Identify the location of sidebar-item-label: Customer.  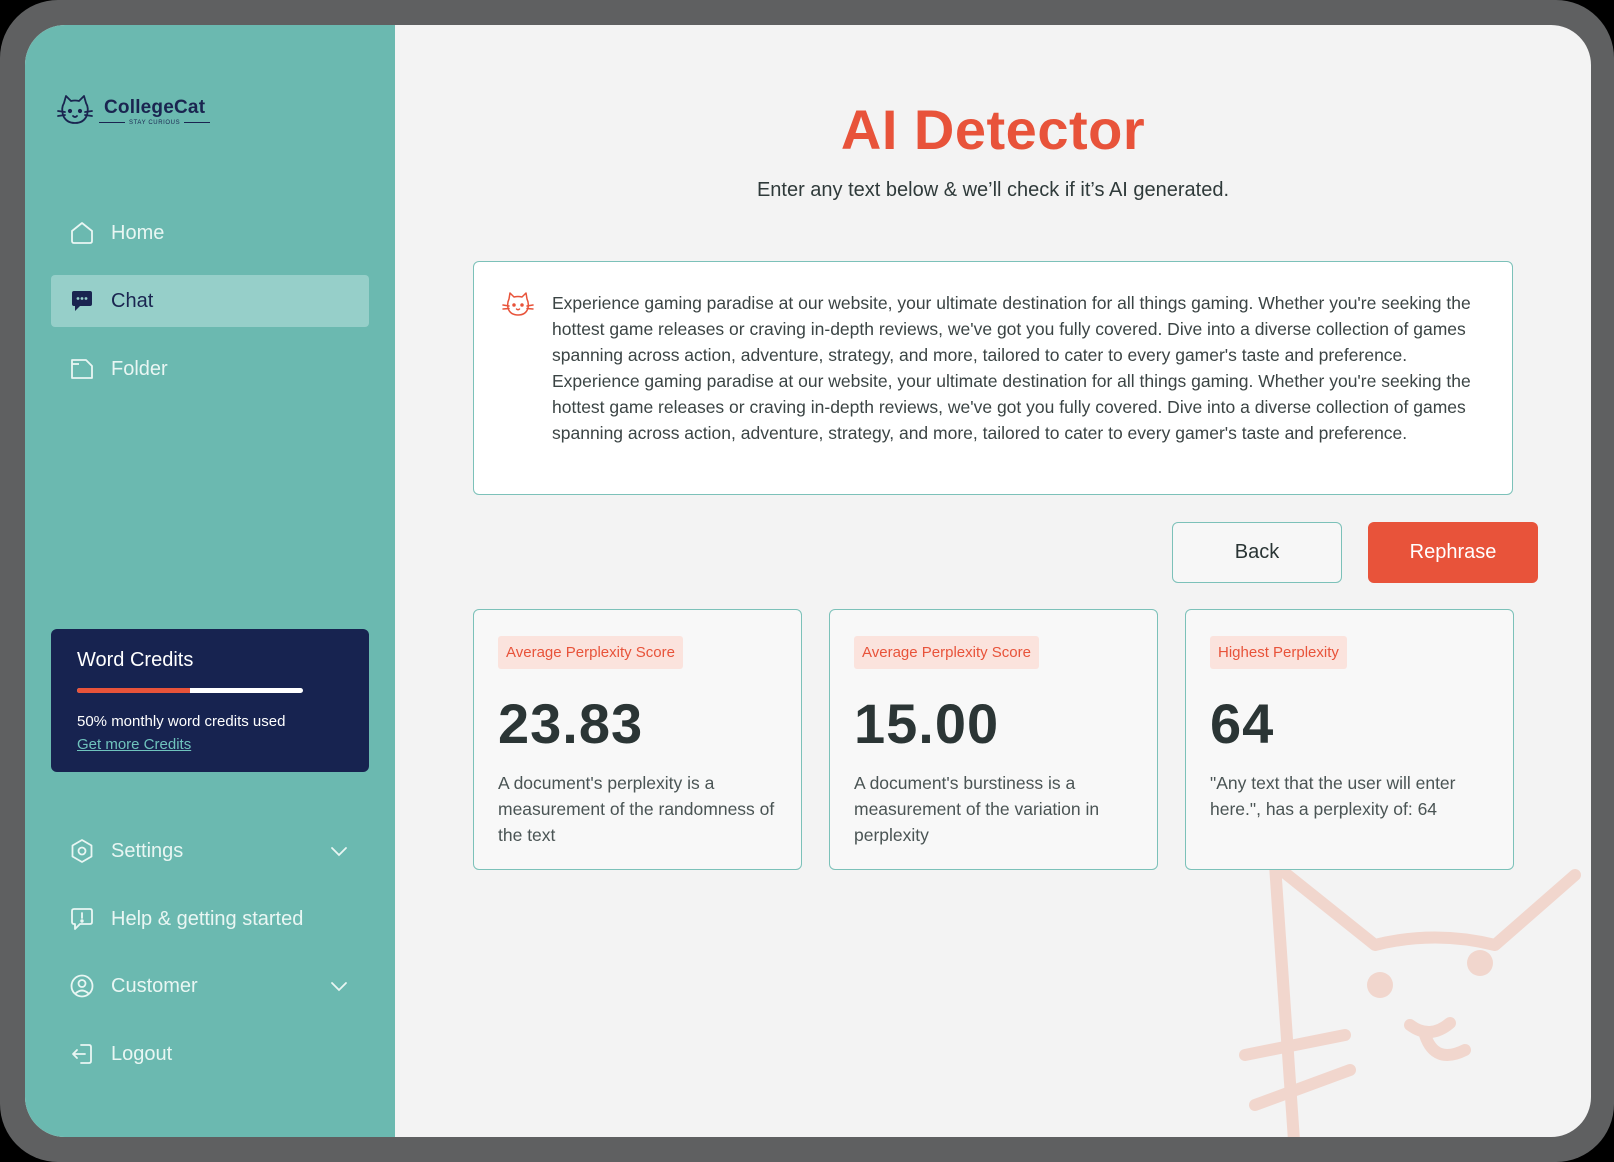
(154, 985).